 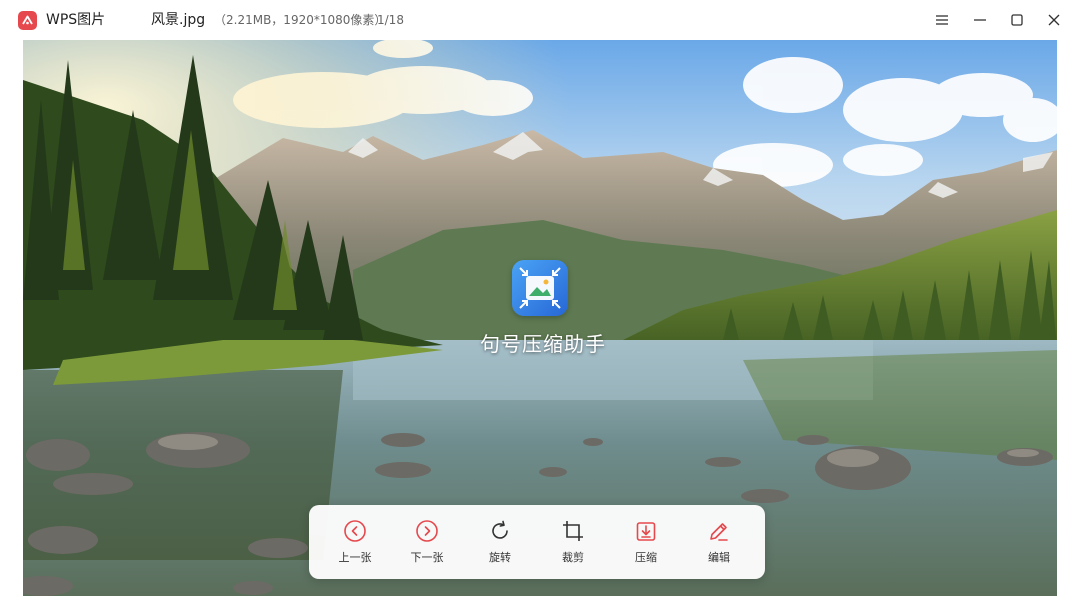 I want to click on rotate-button: 旋转, so click(x=500, y=542).